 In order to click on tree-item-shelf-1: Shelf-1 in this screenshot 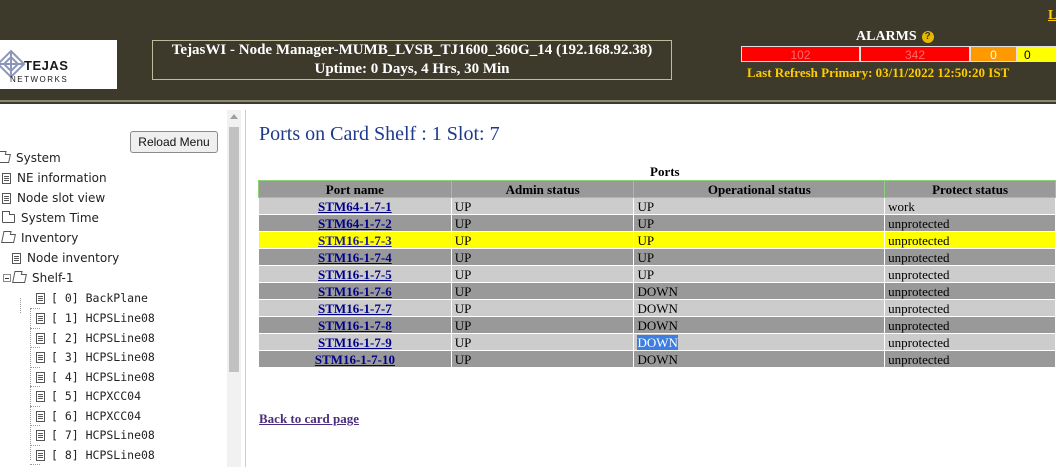, I will do `click(38, 278)`.